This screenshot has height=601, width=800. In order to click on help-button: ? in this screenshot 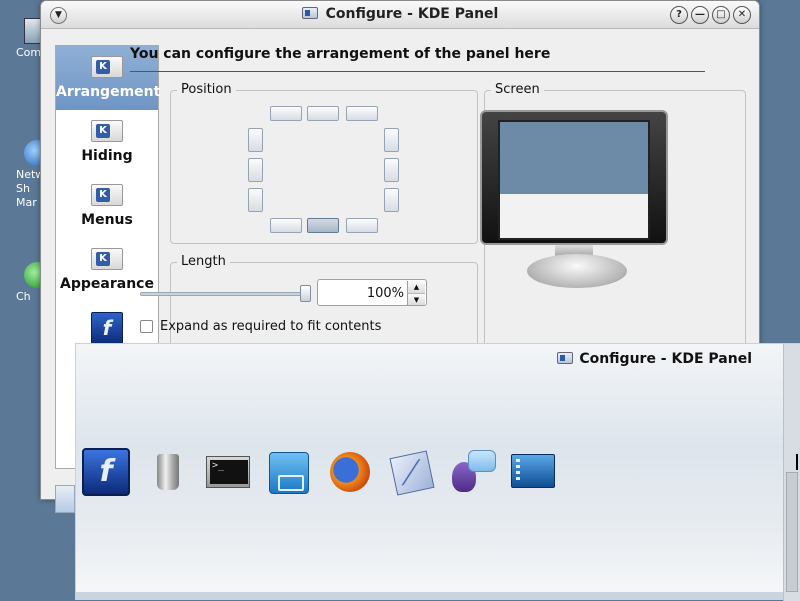, I will do `click(679, 15)`.